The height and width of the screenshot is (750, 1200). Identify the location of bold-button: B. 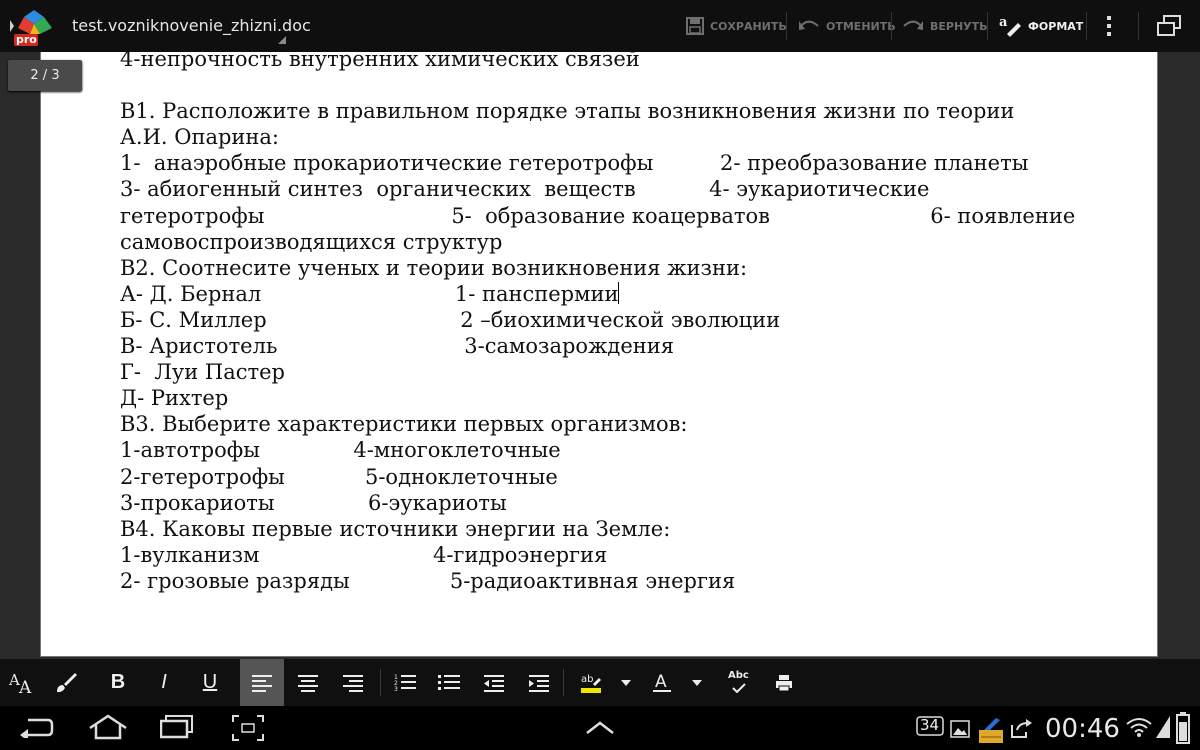
(118, 682).